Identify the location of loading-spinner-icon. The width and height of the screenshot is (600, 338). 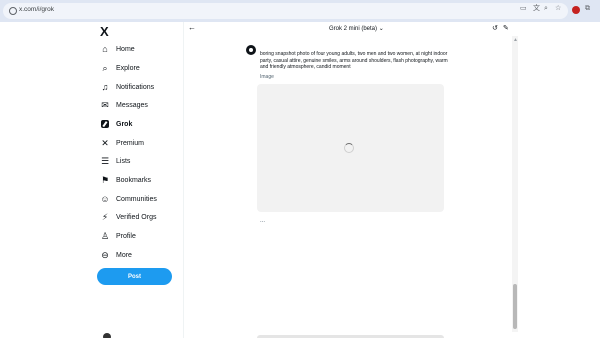
(349, 148).